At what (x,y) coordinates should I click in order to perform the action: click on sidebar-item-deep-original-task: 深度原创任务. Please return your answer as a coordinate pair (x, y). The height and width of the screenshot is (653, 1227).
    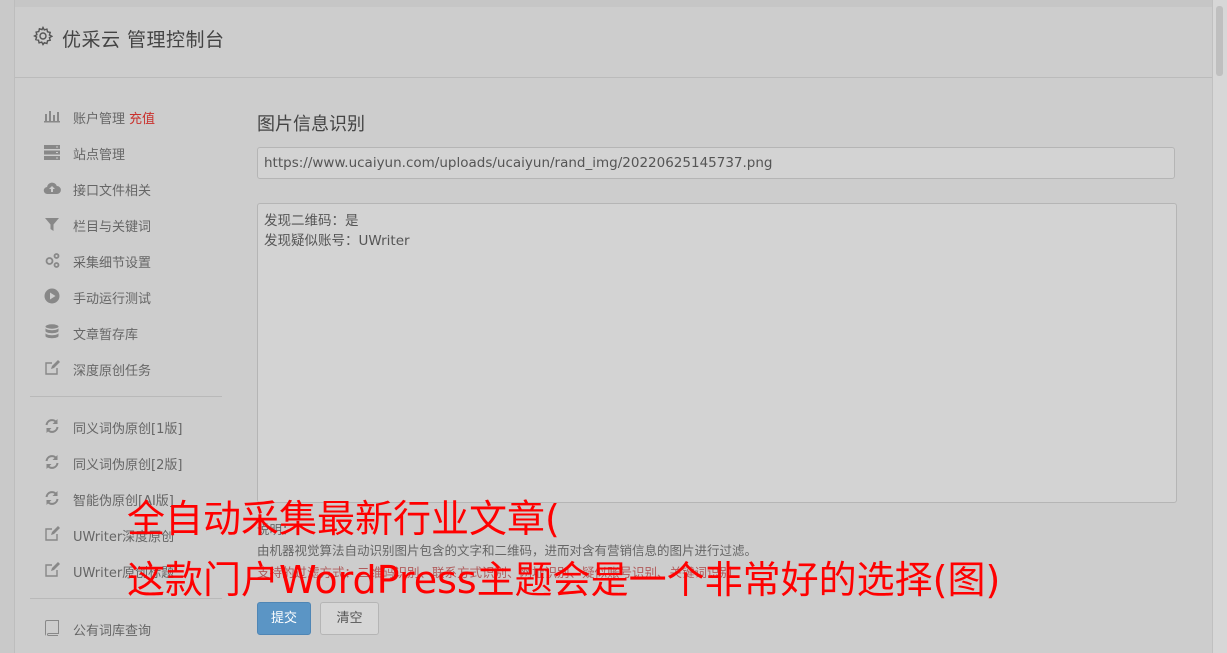
    Looking at the image, I should click on (126, 368).